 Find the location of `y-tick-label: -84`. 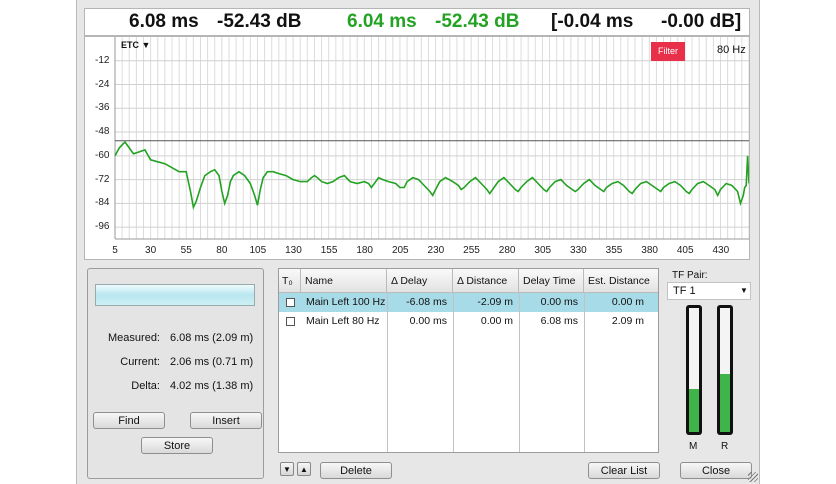

y-tick-label: -84 is located at coordinates (102, 203).